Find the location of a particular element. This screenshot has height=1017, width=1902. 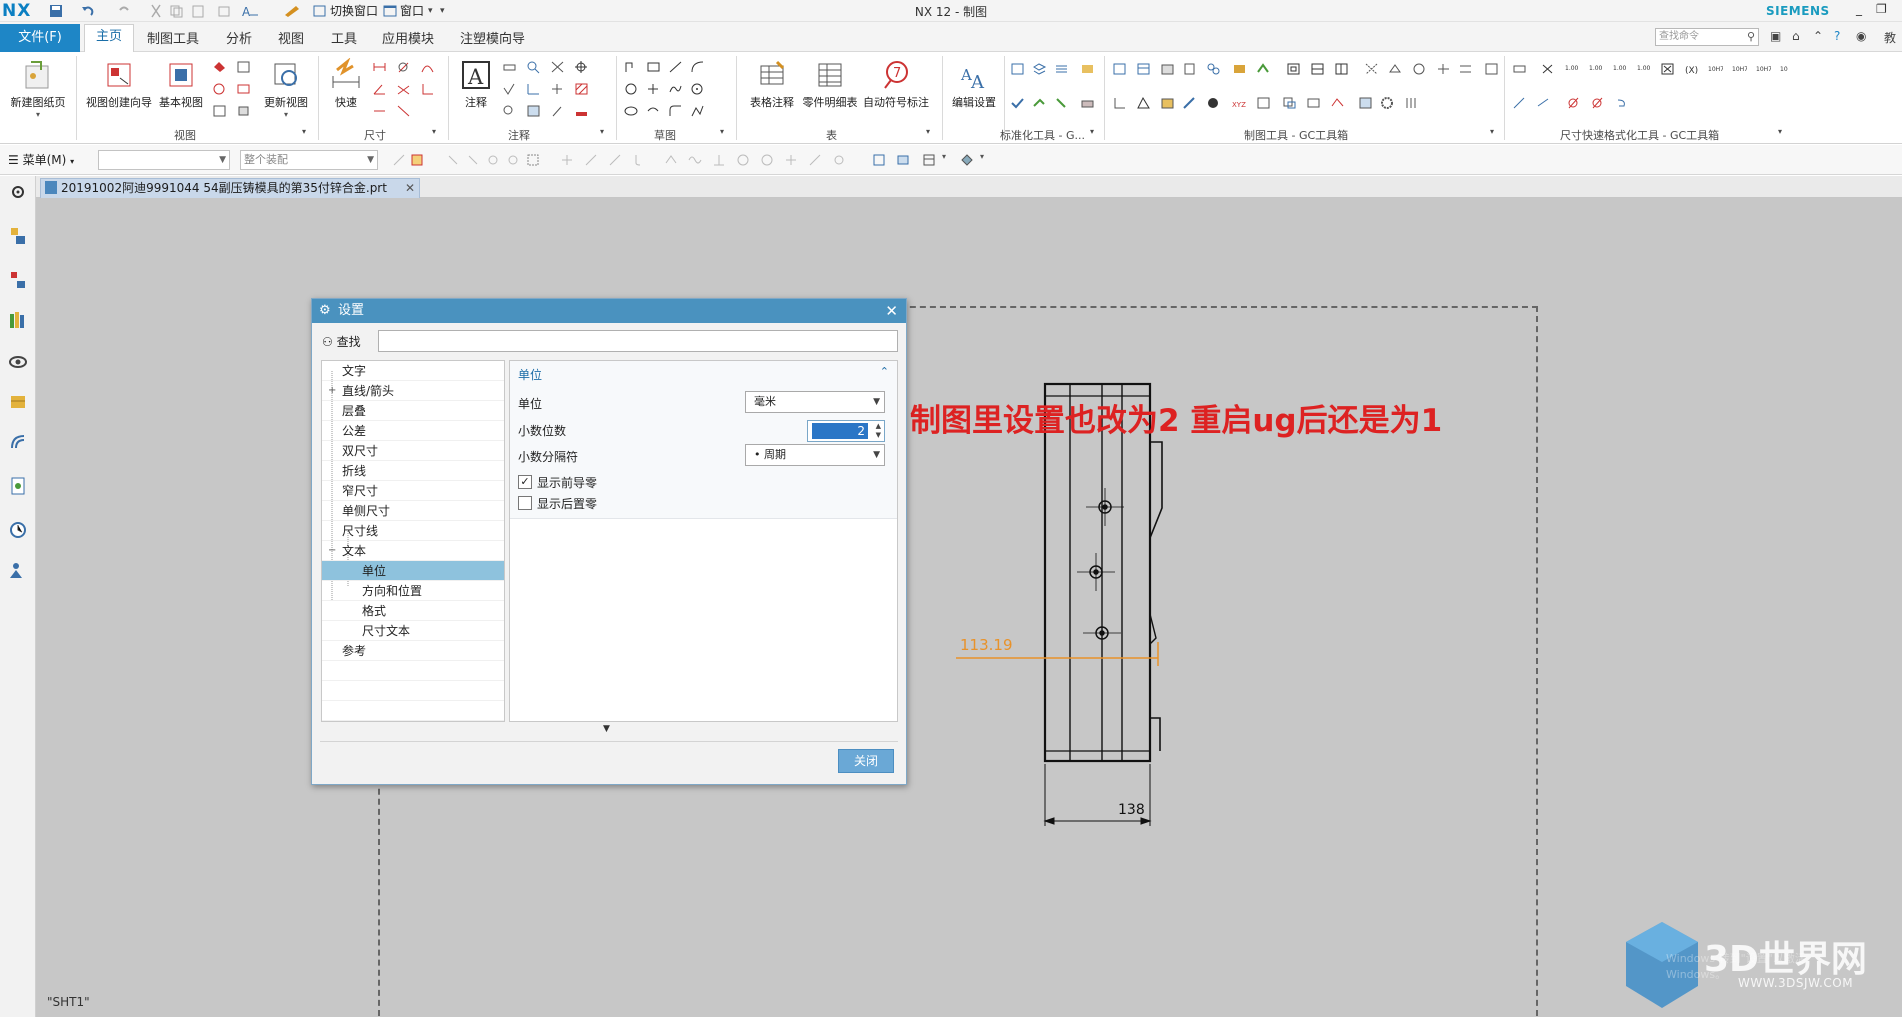

sketch-ellipse-icon is located at coordinates (631, 111).